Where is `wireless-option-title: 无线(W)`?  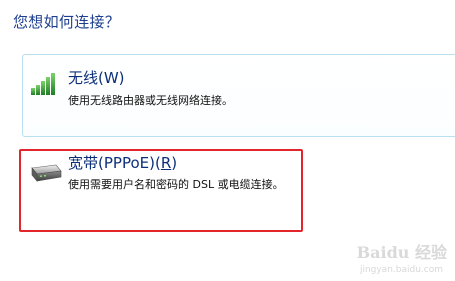
wireless-option-title: 无线(W) is located at coordinates (96, 78).